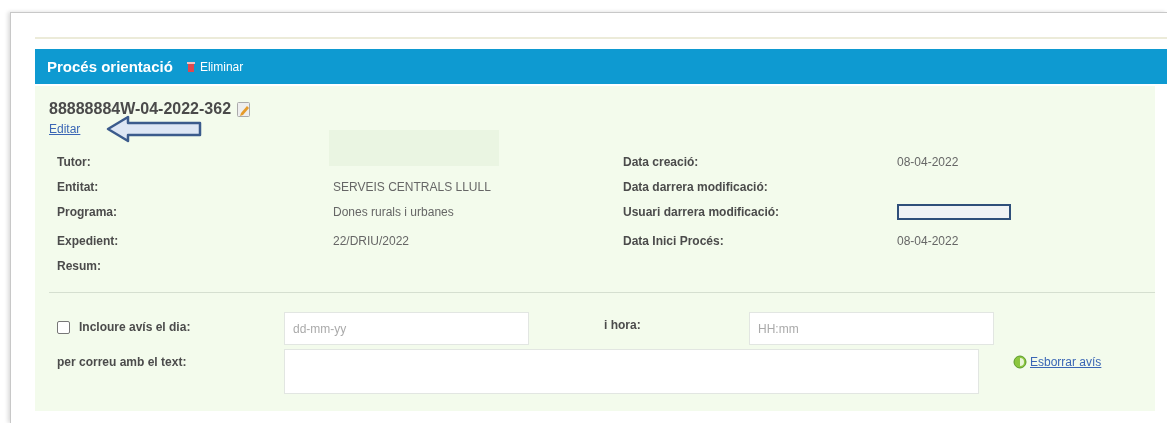 The image size is (1167, 423). I want to click on field-label: Data creació:, so click(661, 162).